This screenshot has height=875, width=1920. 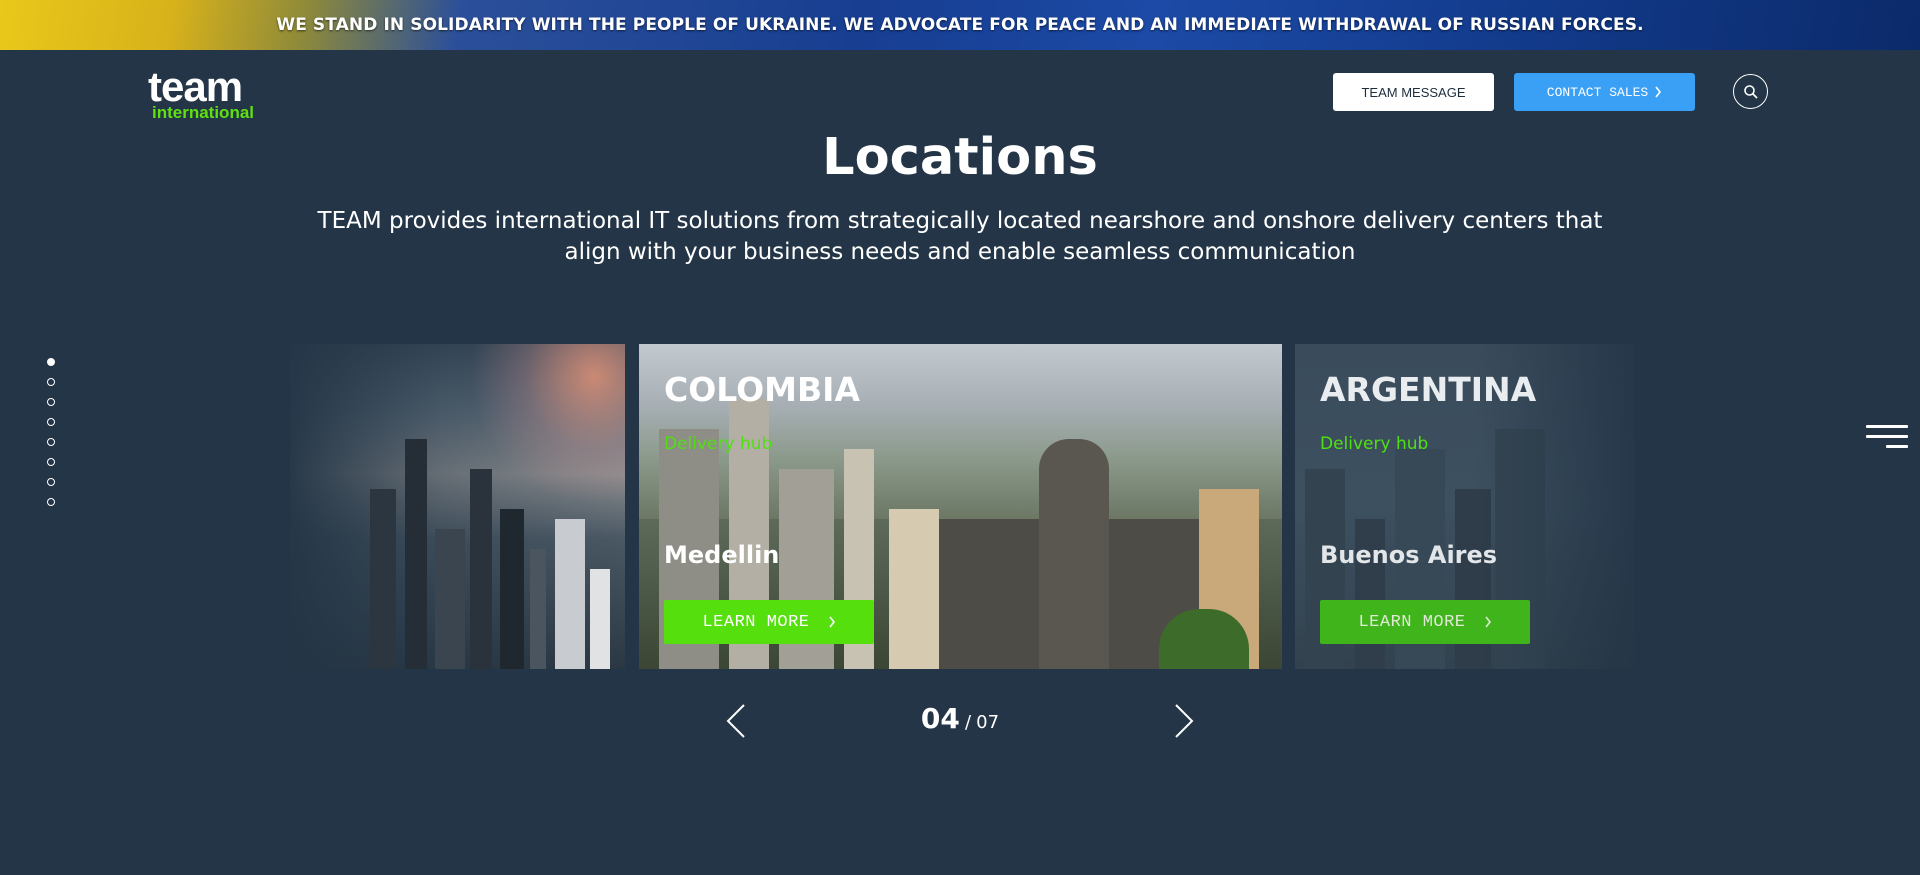 I want to click on current-slide-number: 04, so click(x=940, y=718).